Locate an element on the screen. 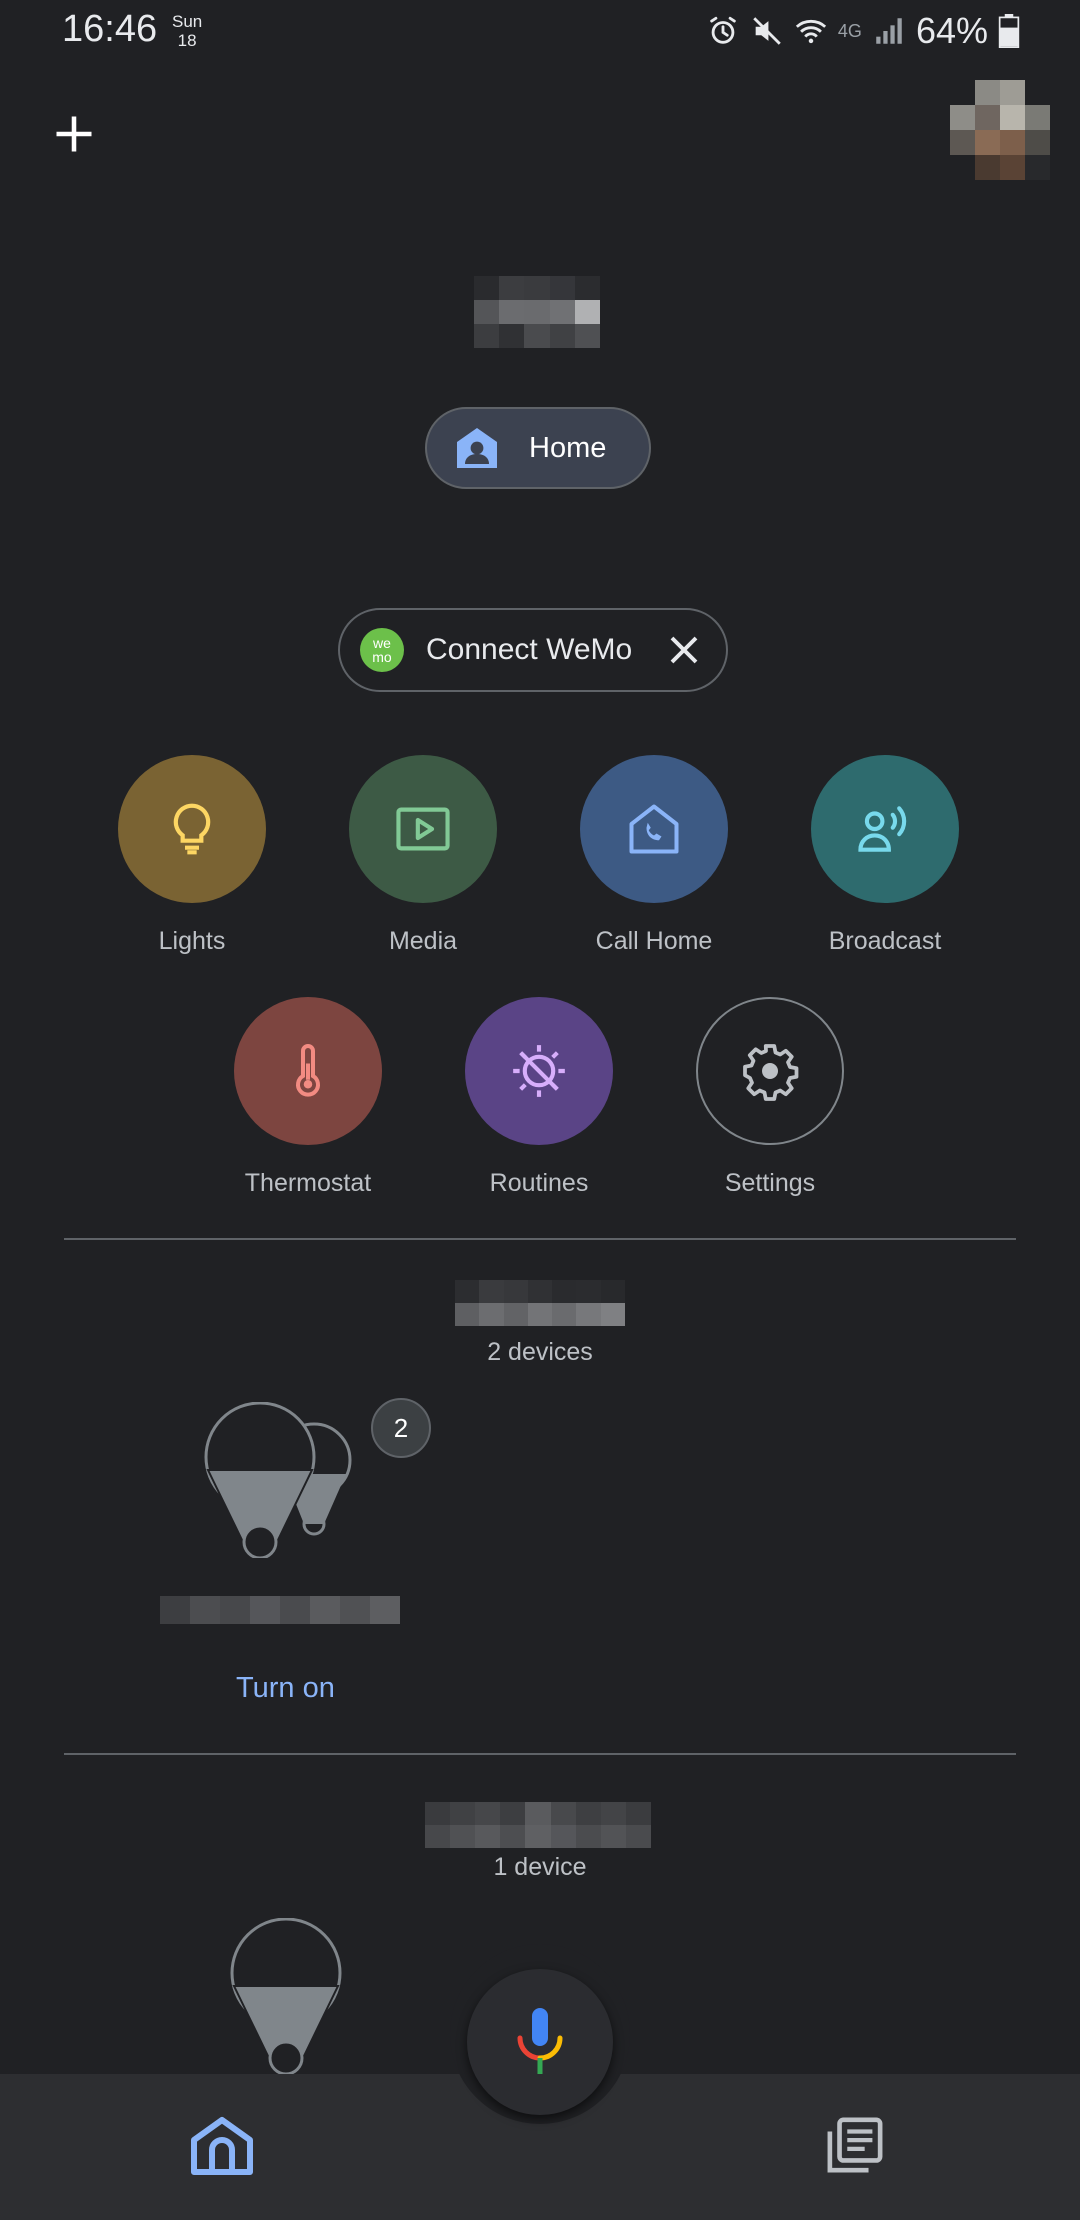  home-icon is located at coordinates (222, 2146).